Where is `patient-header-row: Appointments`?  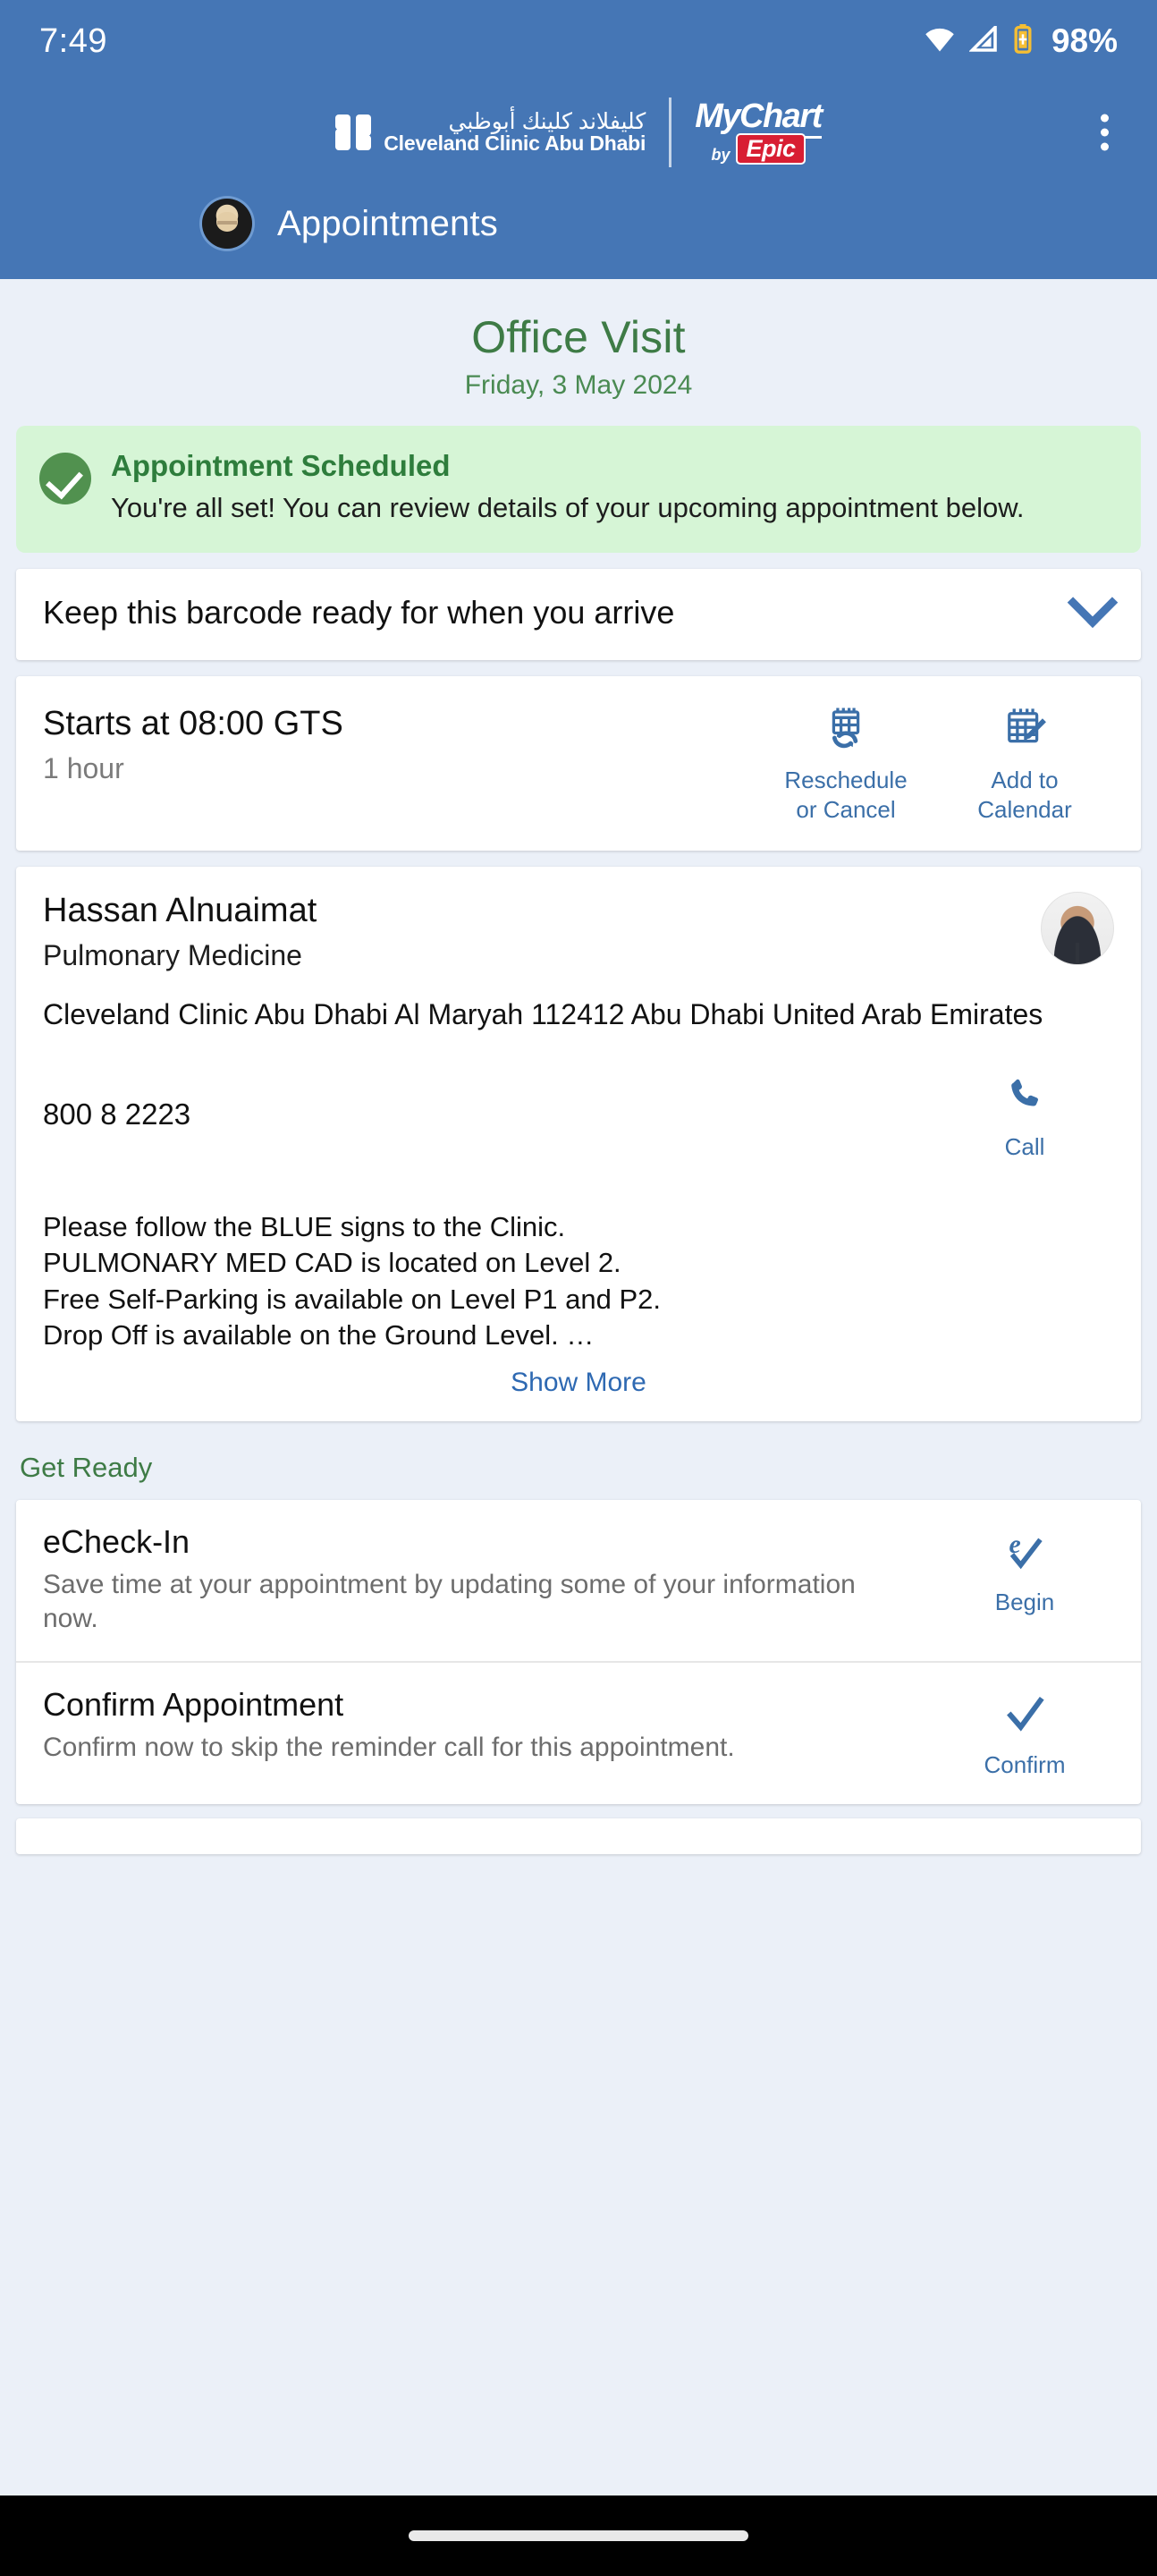 patient-header-row: Appointments is located at coordinates (578, 230).